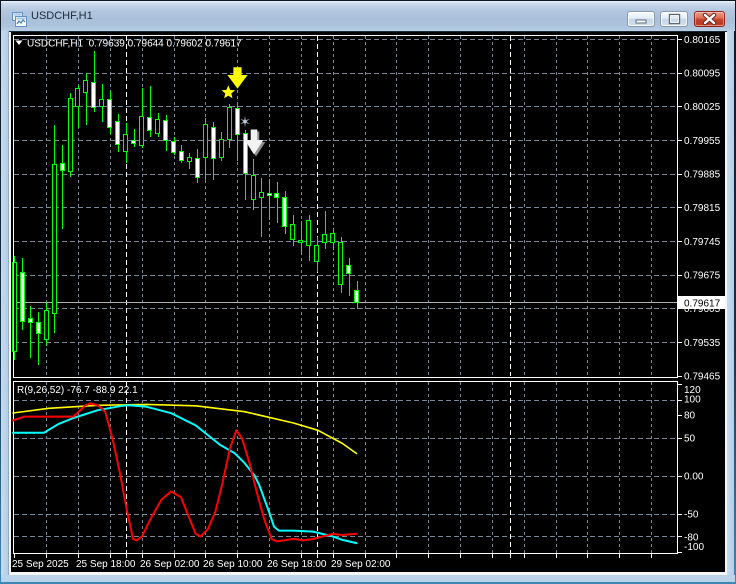  What do you see at coordinates (77, 390) in the screenshot?
I see `svg-text: R(9,26,52) -76.7 -88.9 22.1` at bounding box center [77, 390].